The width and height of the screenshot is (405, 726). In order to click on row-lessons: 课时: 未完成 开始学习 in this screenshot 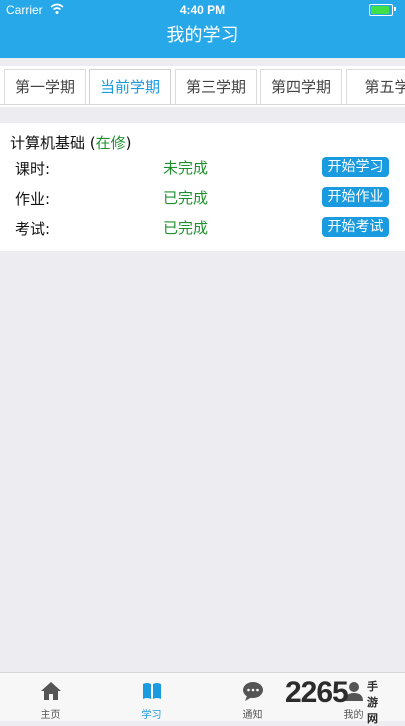, I will do `click(202, 168)`.